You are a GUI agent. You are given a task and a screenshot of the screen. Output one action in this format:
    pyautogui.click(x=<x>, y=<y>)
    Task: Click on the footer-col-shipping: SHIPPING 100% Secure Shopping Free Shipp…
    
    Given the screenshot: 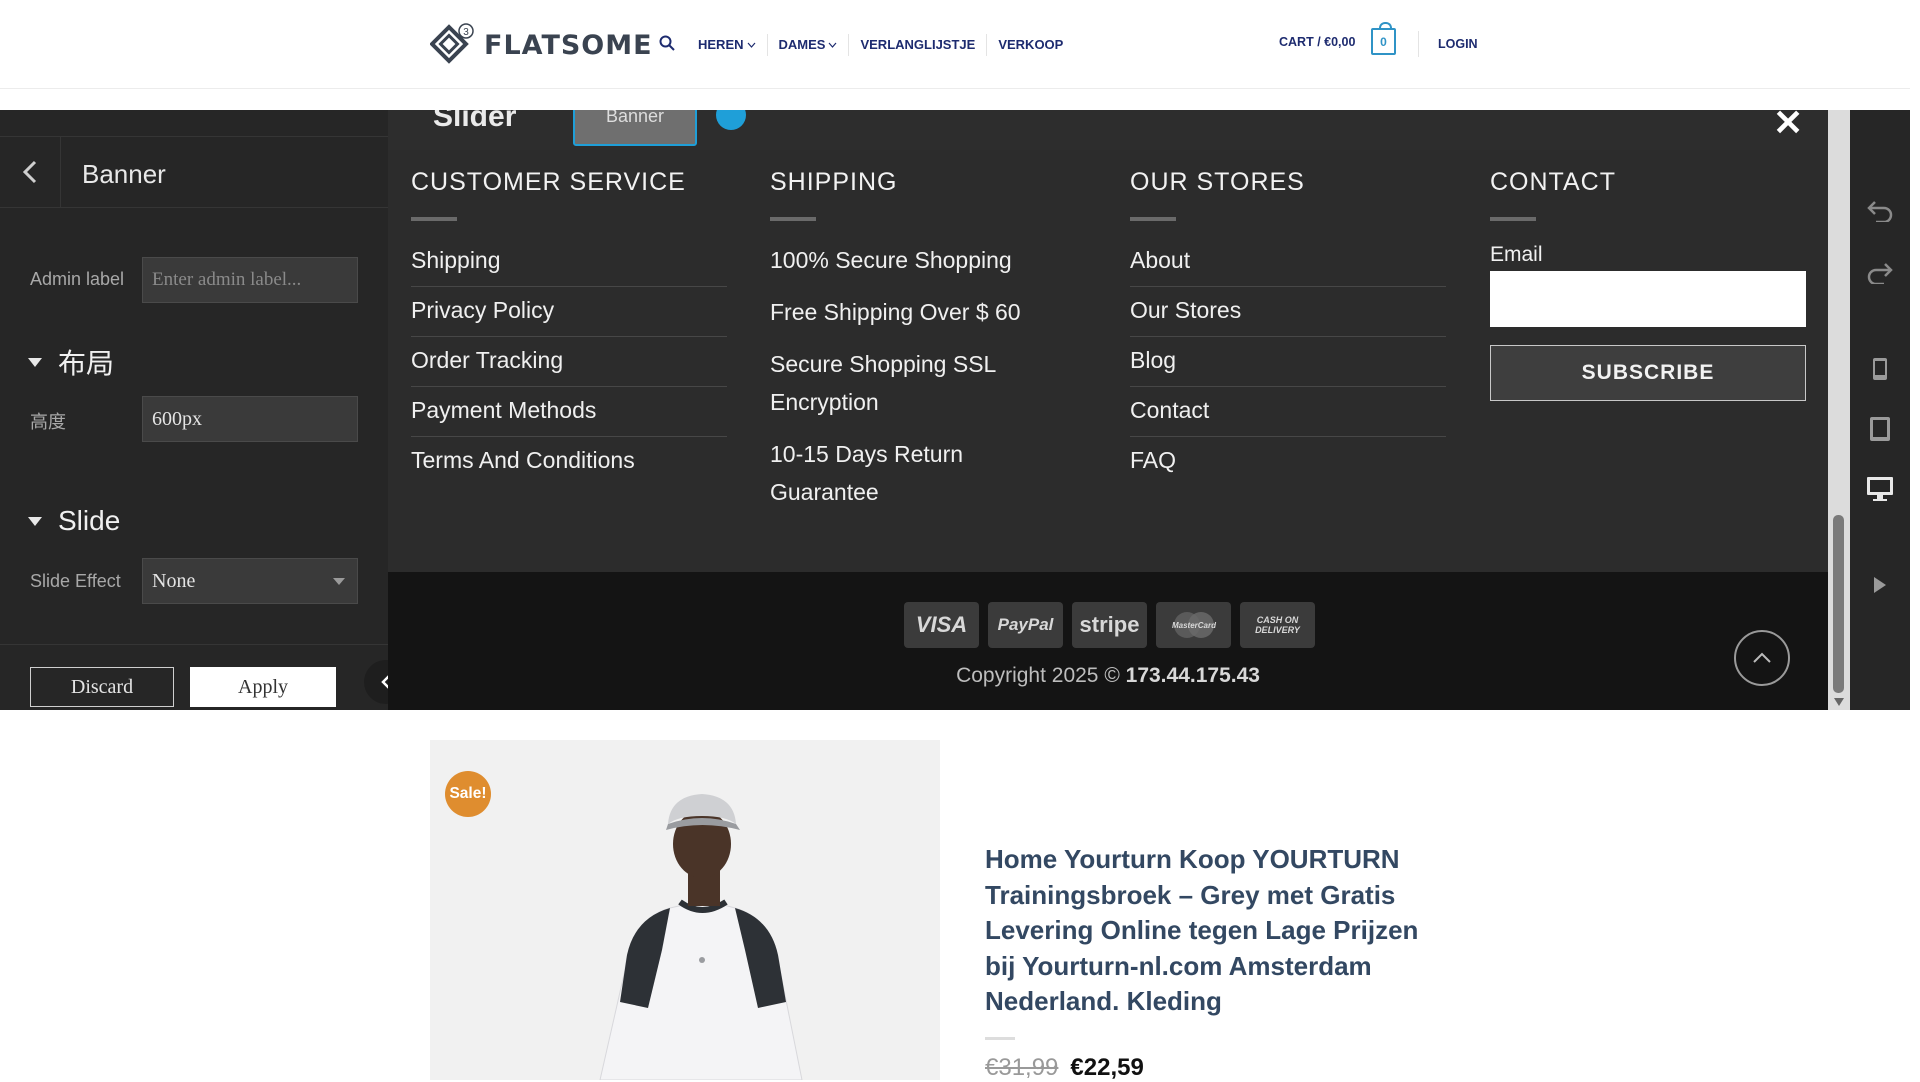 What is the action you would take?
    pyautogui.click(x=930, y=343)
    